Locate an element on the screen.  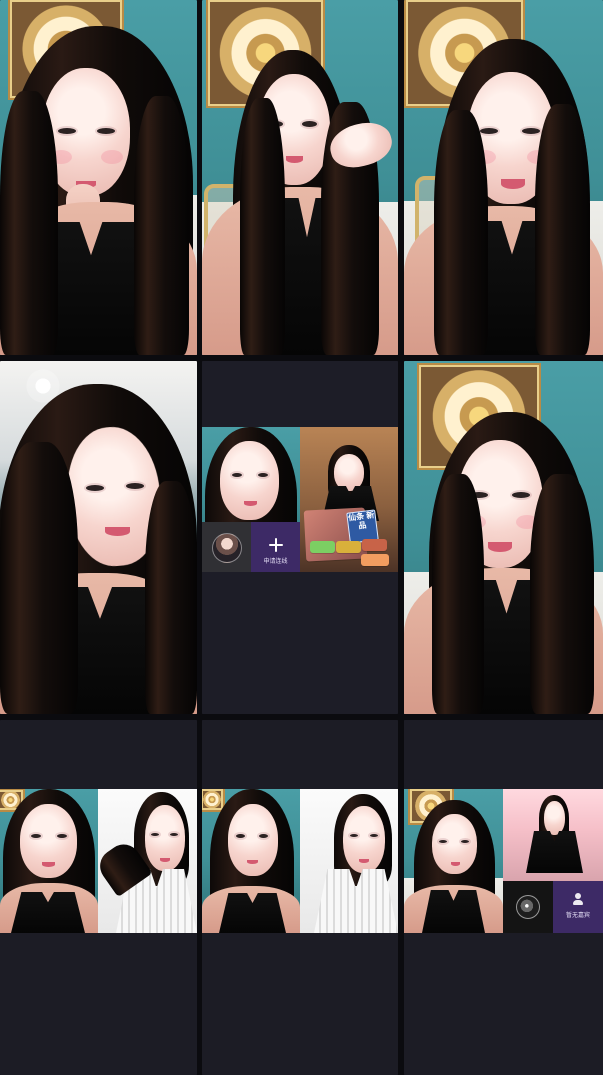
user-icon is located at coordinates (578, 899).